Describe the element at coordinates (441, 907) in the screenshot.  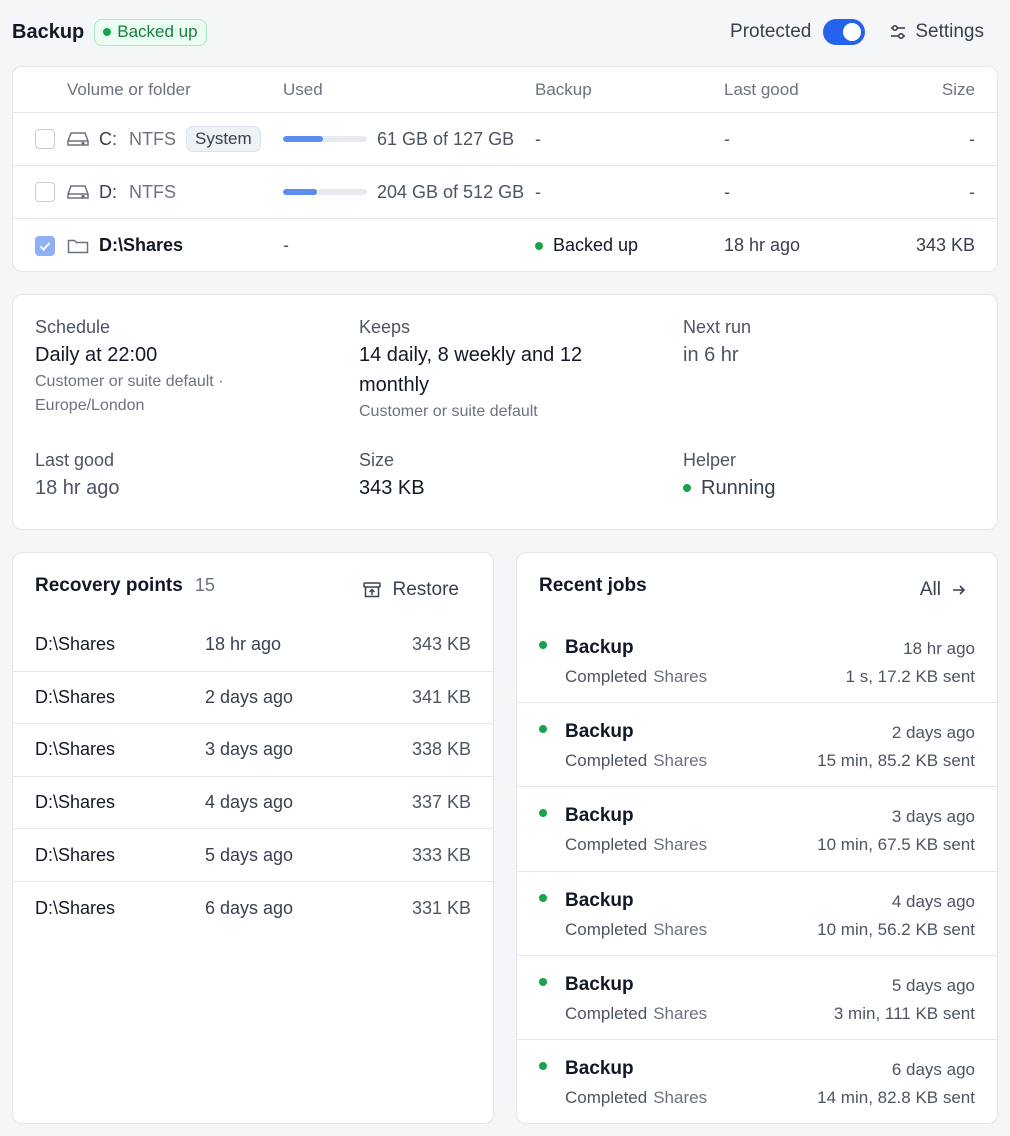
I see `recovery-size: 331 KB` at that location.